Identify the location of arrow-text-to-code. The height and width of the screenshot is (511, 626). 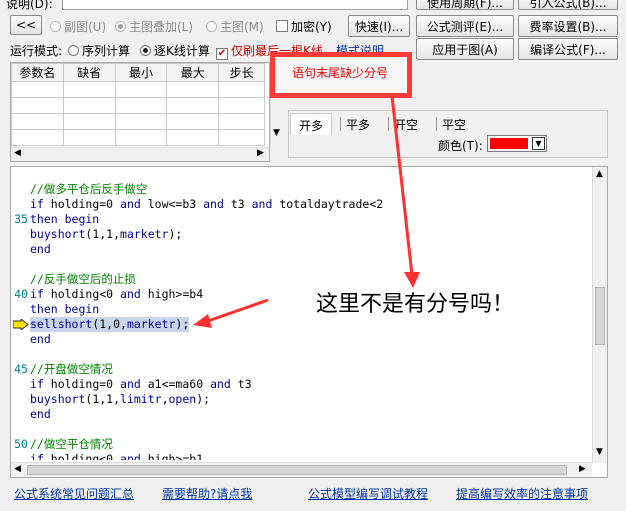
(236, 311).